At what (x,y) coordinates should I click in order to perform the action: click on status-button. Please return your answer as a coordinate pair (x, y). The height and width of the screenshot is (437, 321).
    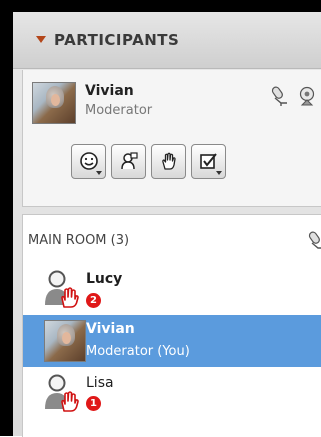
    Looking at the image, I should click on (208, 161).